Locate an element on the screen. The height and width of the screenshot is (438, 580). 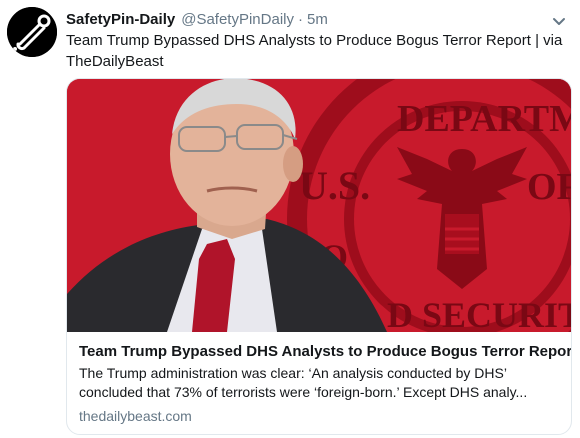
card-domain: thedailybeast.com is located at coordinates (319, 416).